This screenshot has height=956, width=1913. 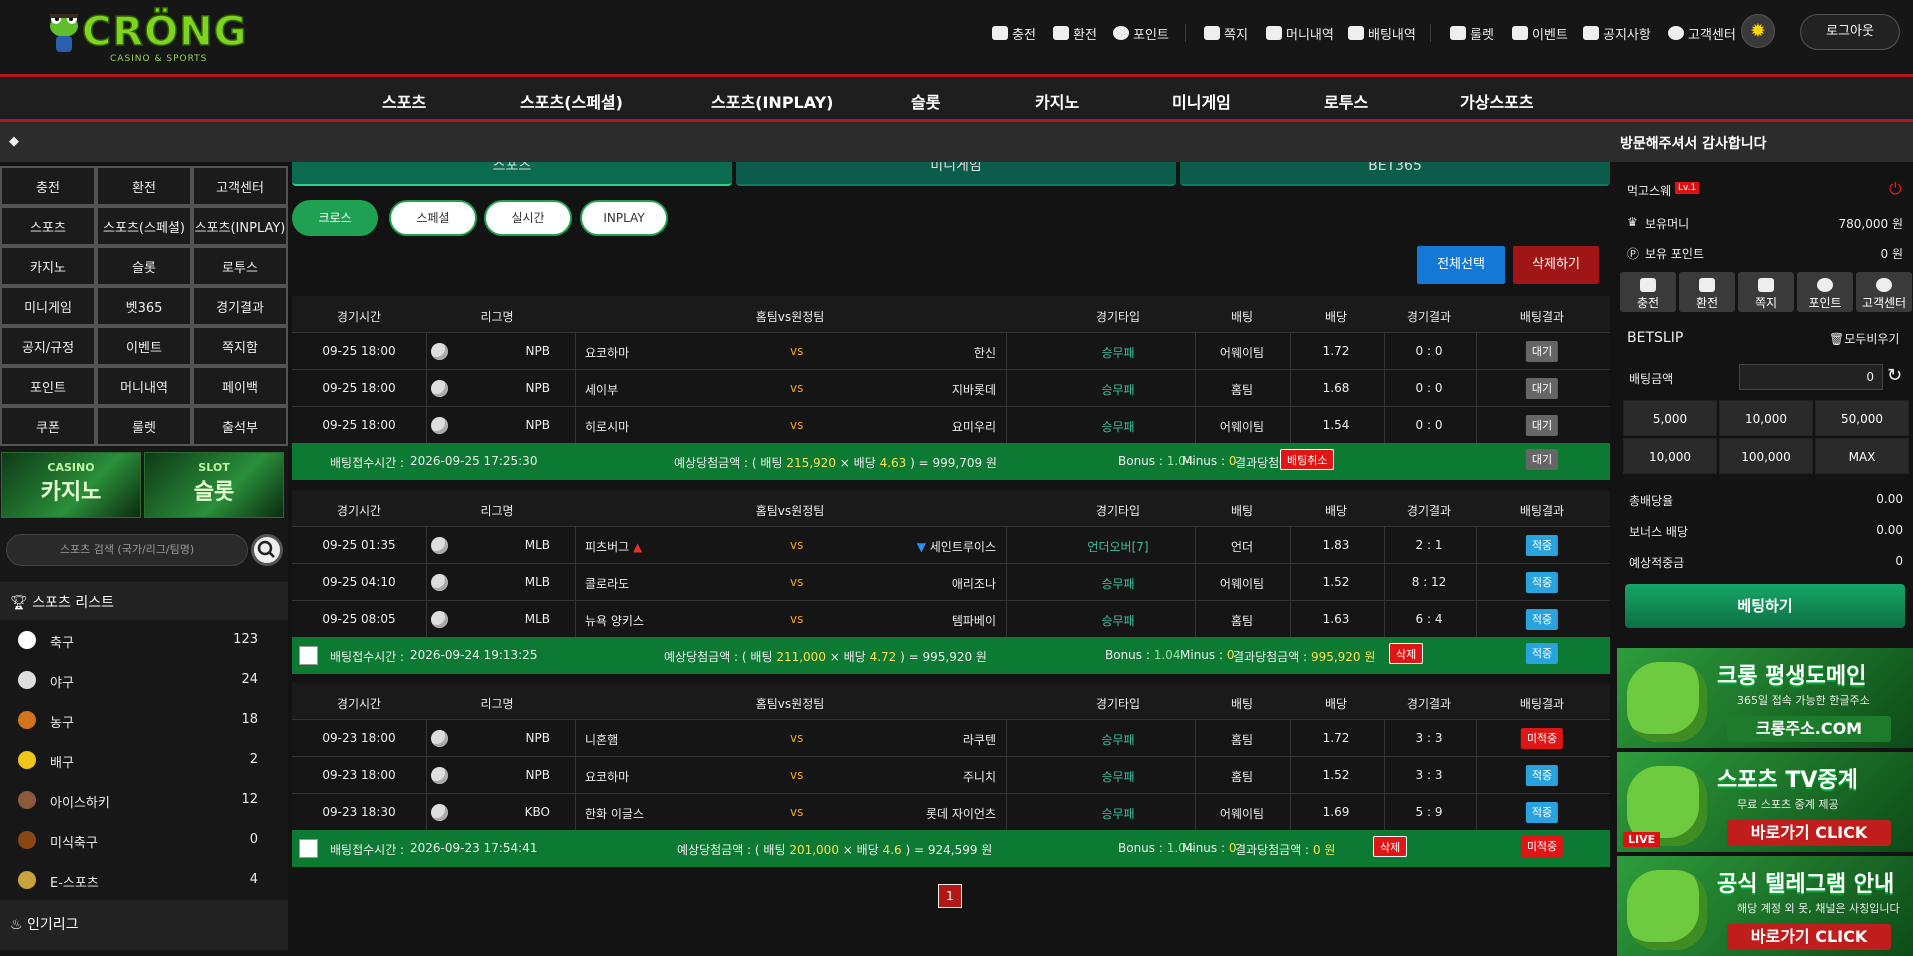 What do you see at coordinates (1226, 33) in the screenshot?
I see `nav-message: 쪽지` at bounding box center [1226, 33].